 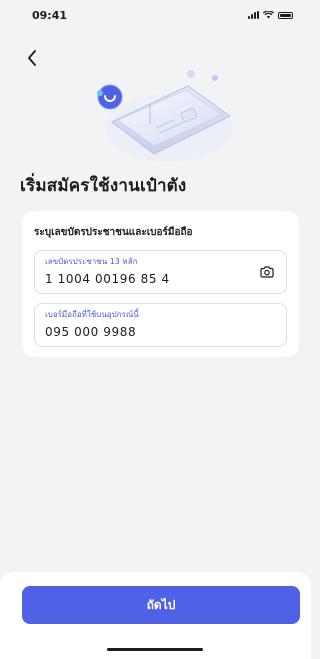 I want to click on back-button, so click(x=32, y=58).